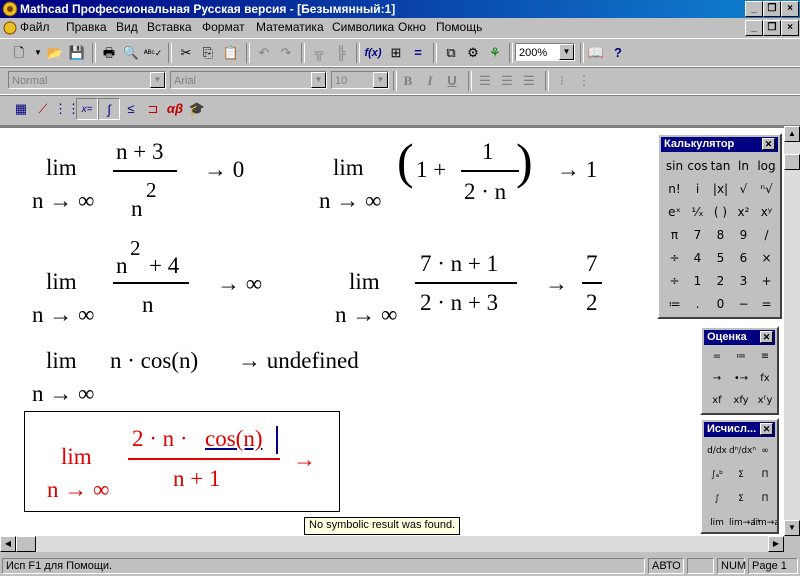 Image resolution: width=800 pixels, height=576 pixels. What do you see at coordinates (717, 521) in the screenshot?
I see `calculus-key: lim` at bounding box center [717, 521].